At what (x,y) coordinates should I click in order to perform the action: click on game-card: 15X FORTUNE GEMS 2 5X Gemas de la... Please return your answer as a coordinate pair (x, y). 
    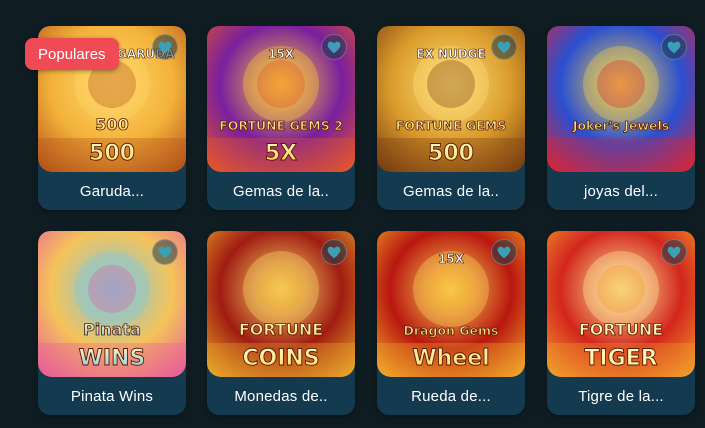
    Looking at the image, I should click on (281, 118).